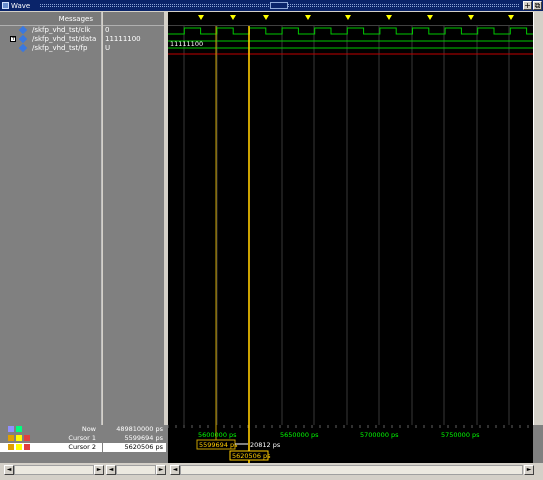 This screenshot has width=543, height=480. I want to click on names-scroll-left-button: ◄, so click(9, 470).